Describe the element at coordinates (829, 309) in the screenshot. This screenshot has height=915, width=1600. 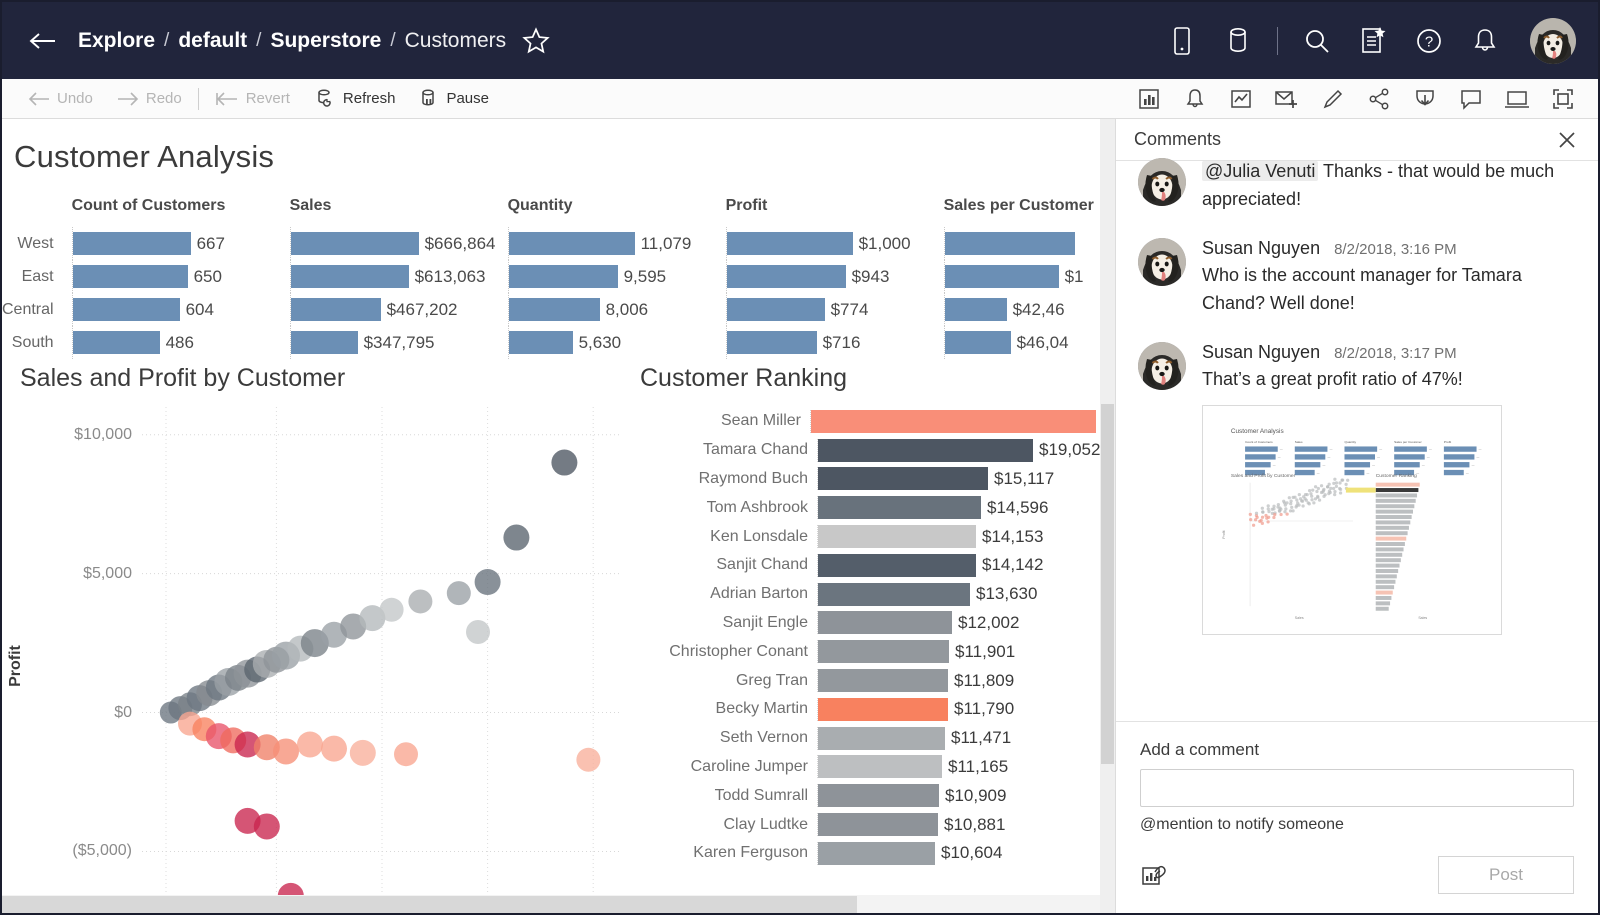
I see `kpi-bar-row: $774` at that location.